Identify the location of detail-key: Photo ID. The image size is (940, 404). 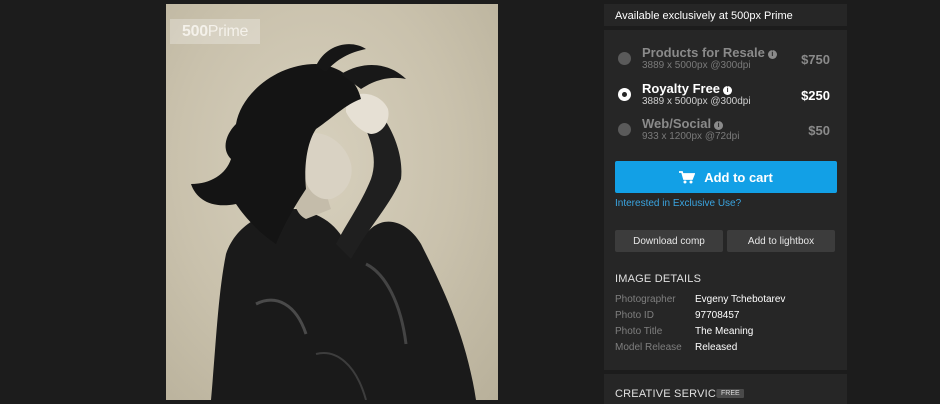
(634, 315).